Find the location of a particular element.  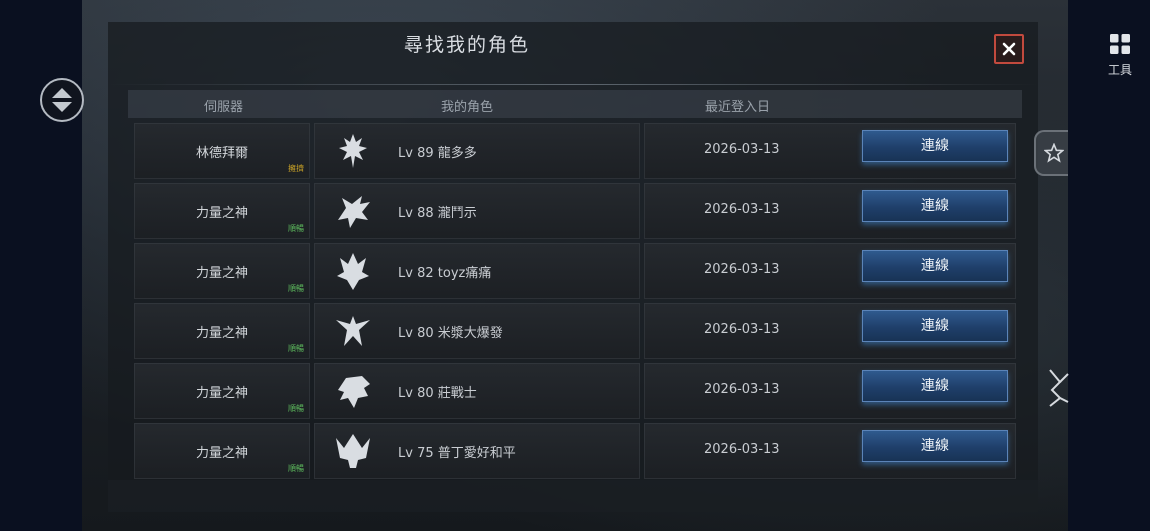

scroll-control is located at coordinates (62, 100).